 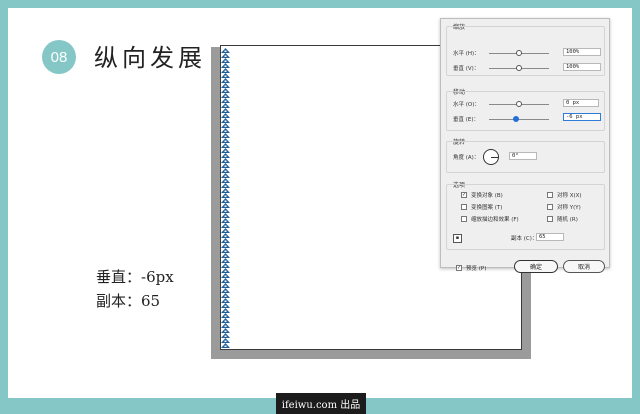 I want to click on option-reflect-x: 对称 X(X), so click(x=564, y=195).